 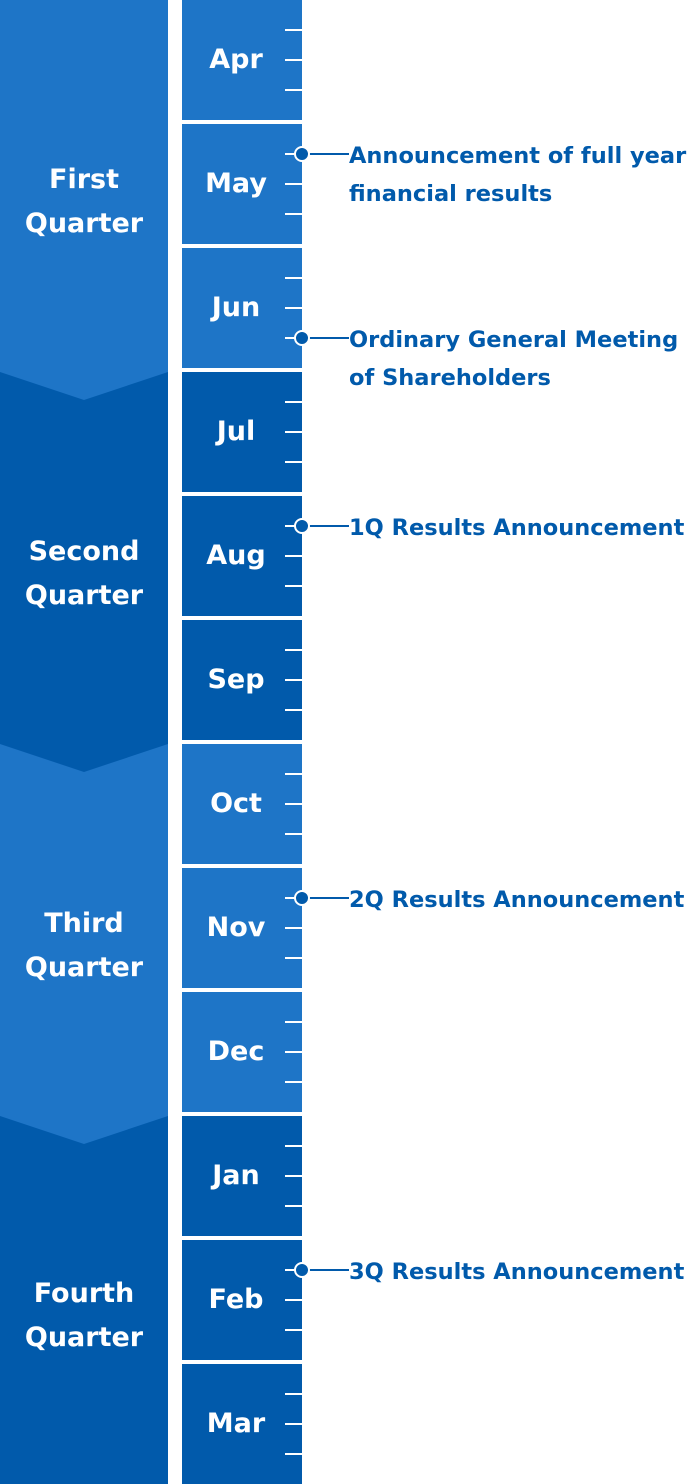 I want to click on event-text-line1: 3Q Results Announcement, so click(x=517, y=1272).